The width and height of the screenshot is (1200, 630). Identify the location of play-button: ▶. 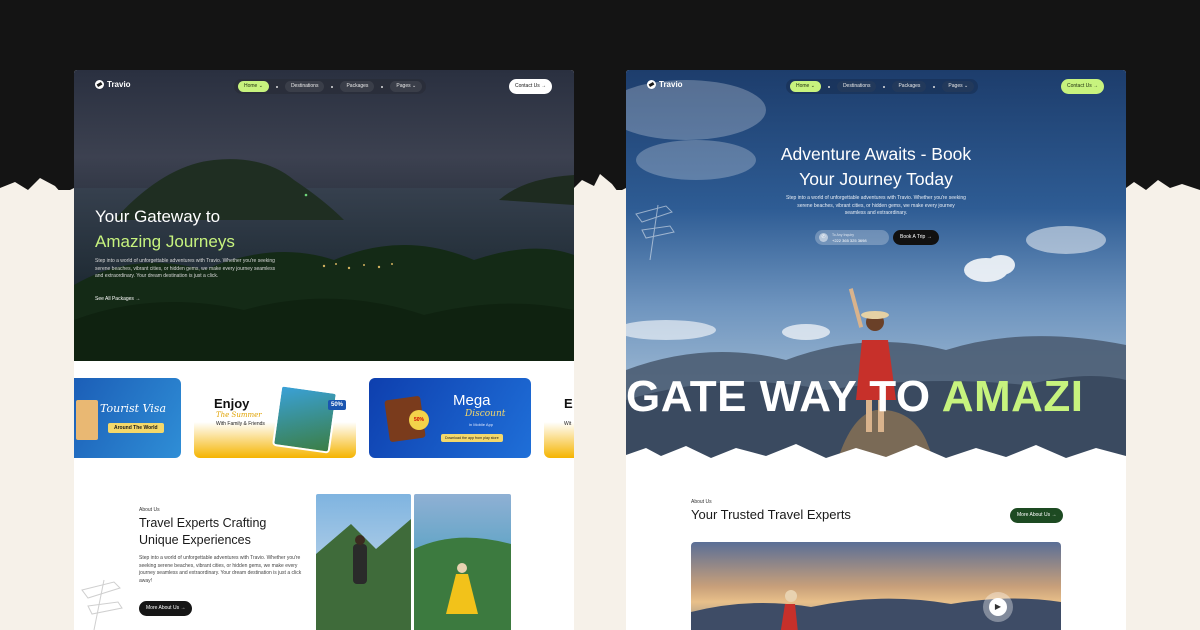
(998, 607).